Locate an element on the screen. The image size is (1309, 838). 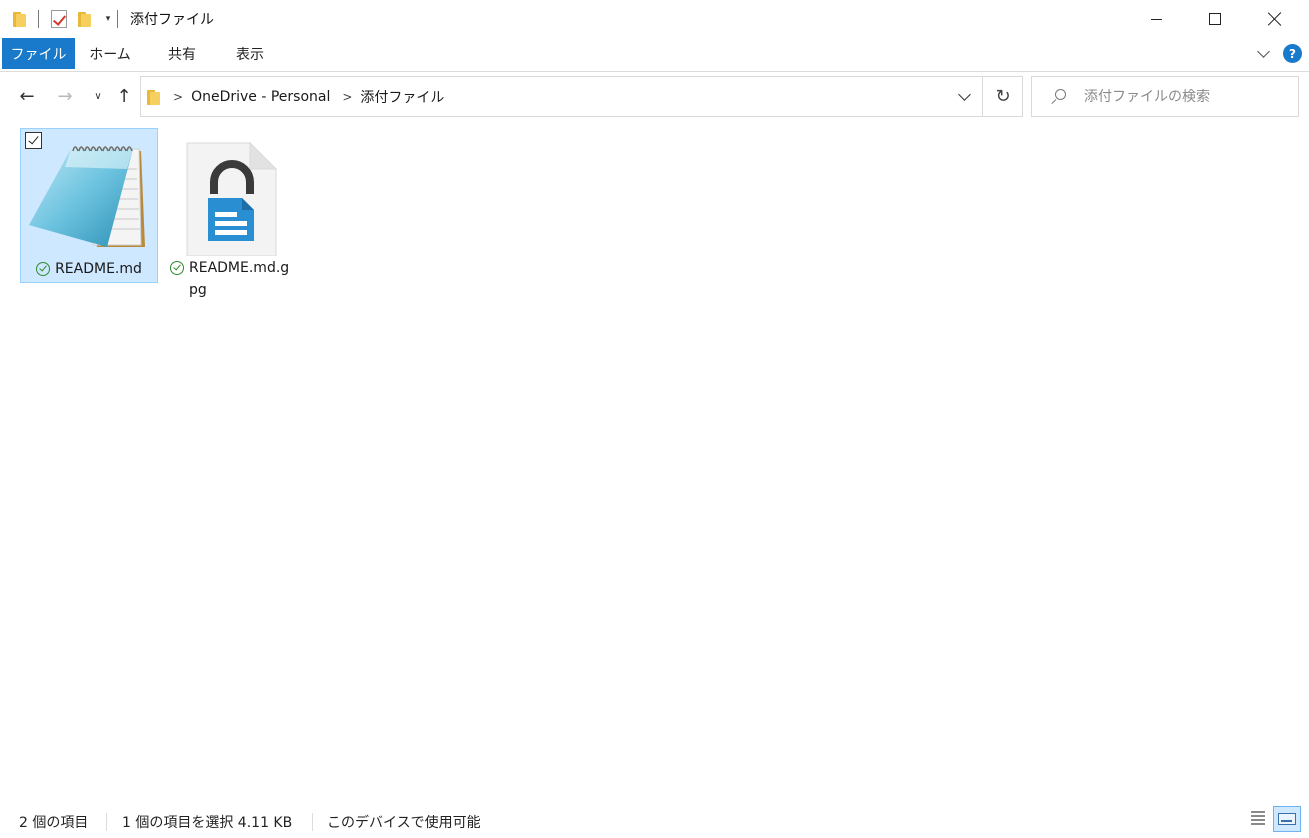
search-icon is located at coordinates (1058, 96).